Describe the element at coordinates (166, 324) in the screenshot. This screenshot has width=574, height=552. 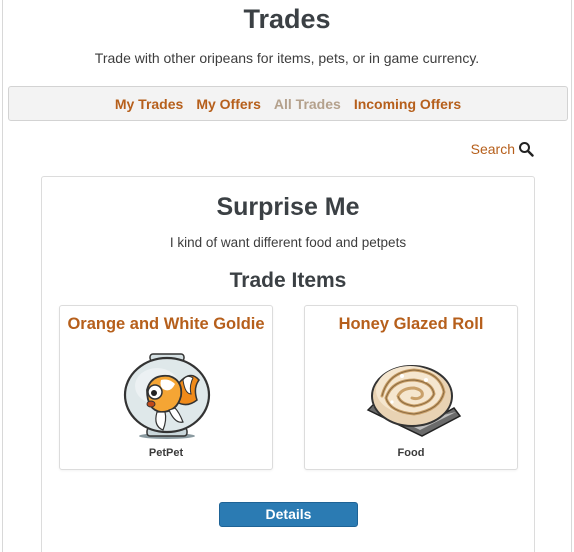
I see `item-name: Orange and White Goldie` at that location.